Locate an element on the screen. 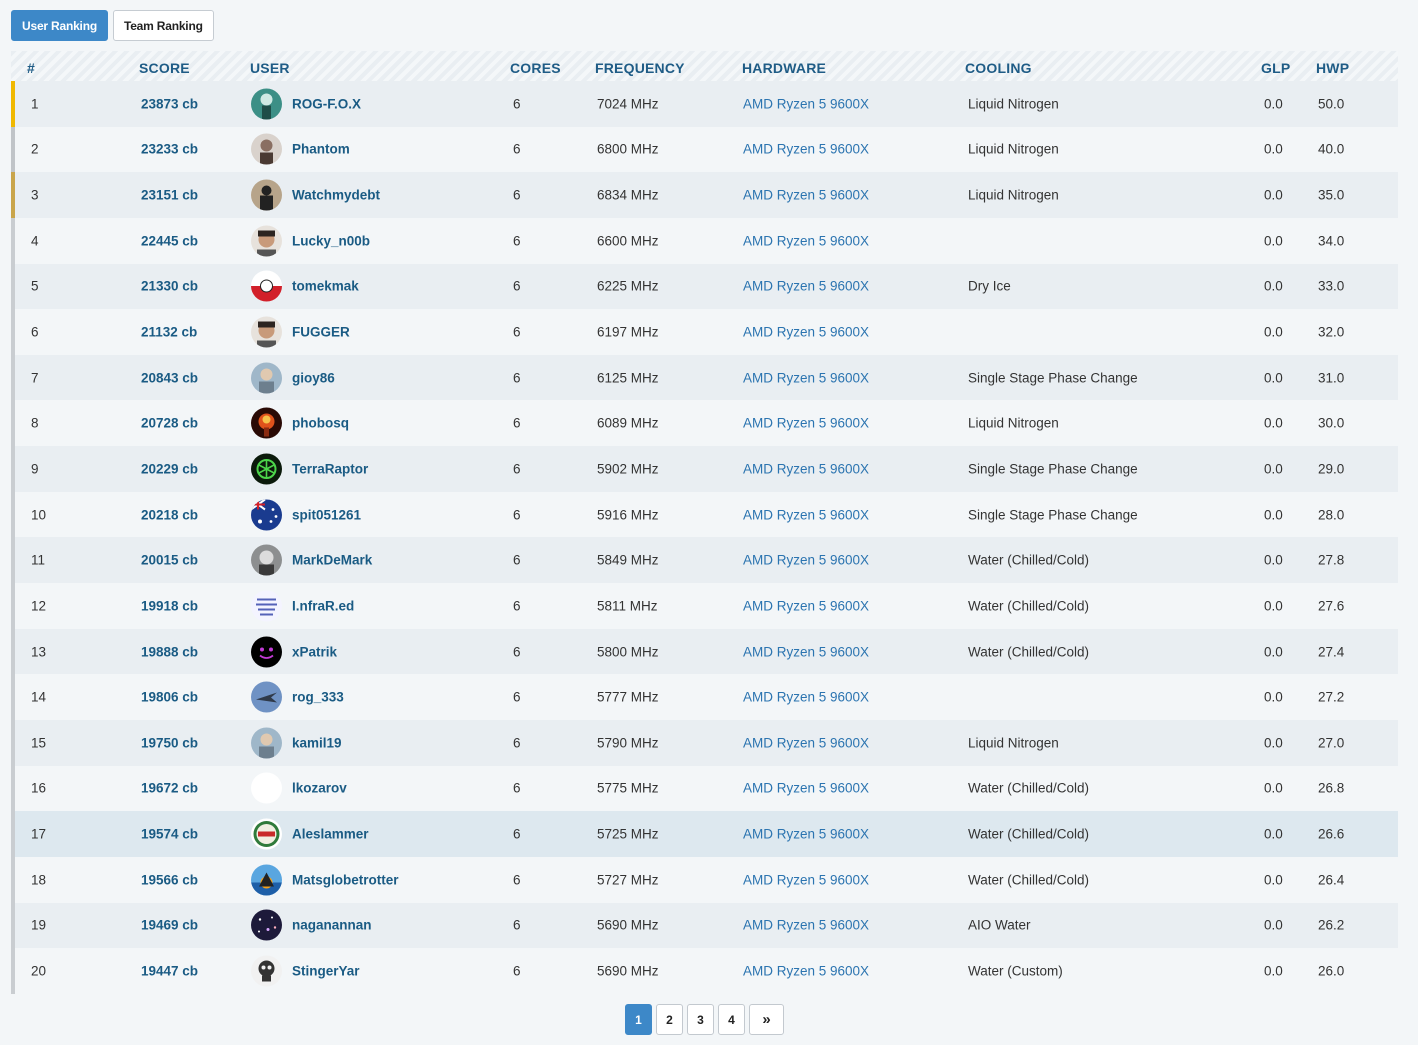 The height and width of the screenshot is (1045, 1418). user-link: Aleslammer is located at coordinates (330, 834).